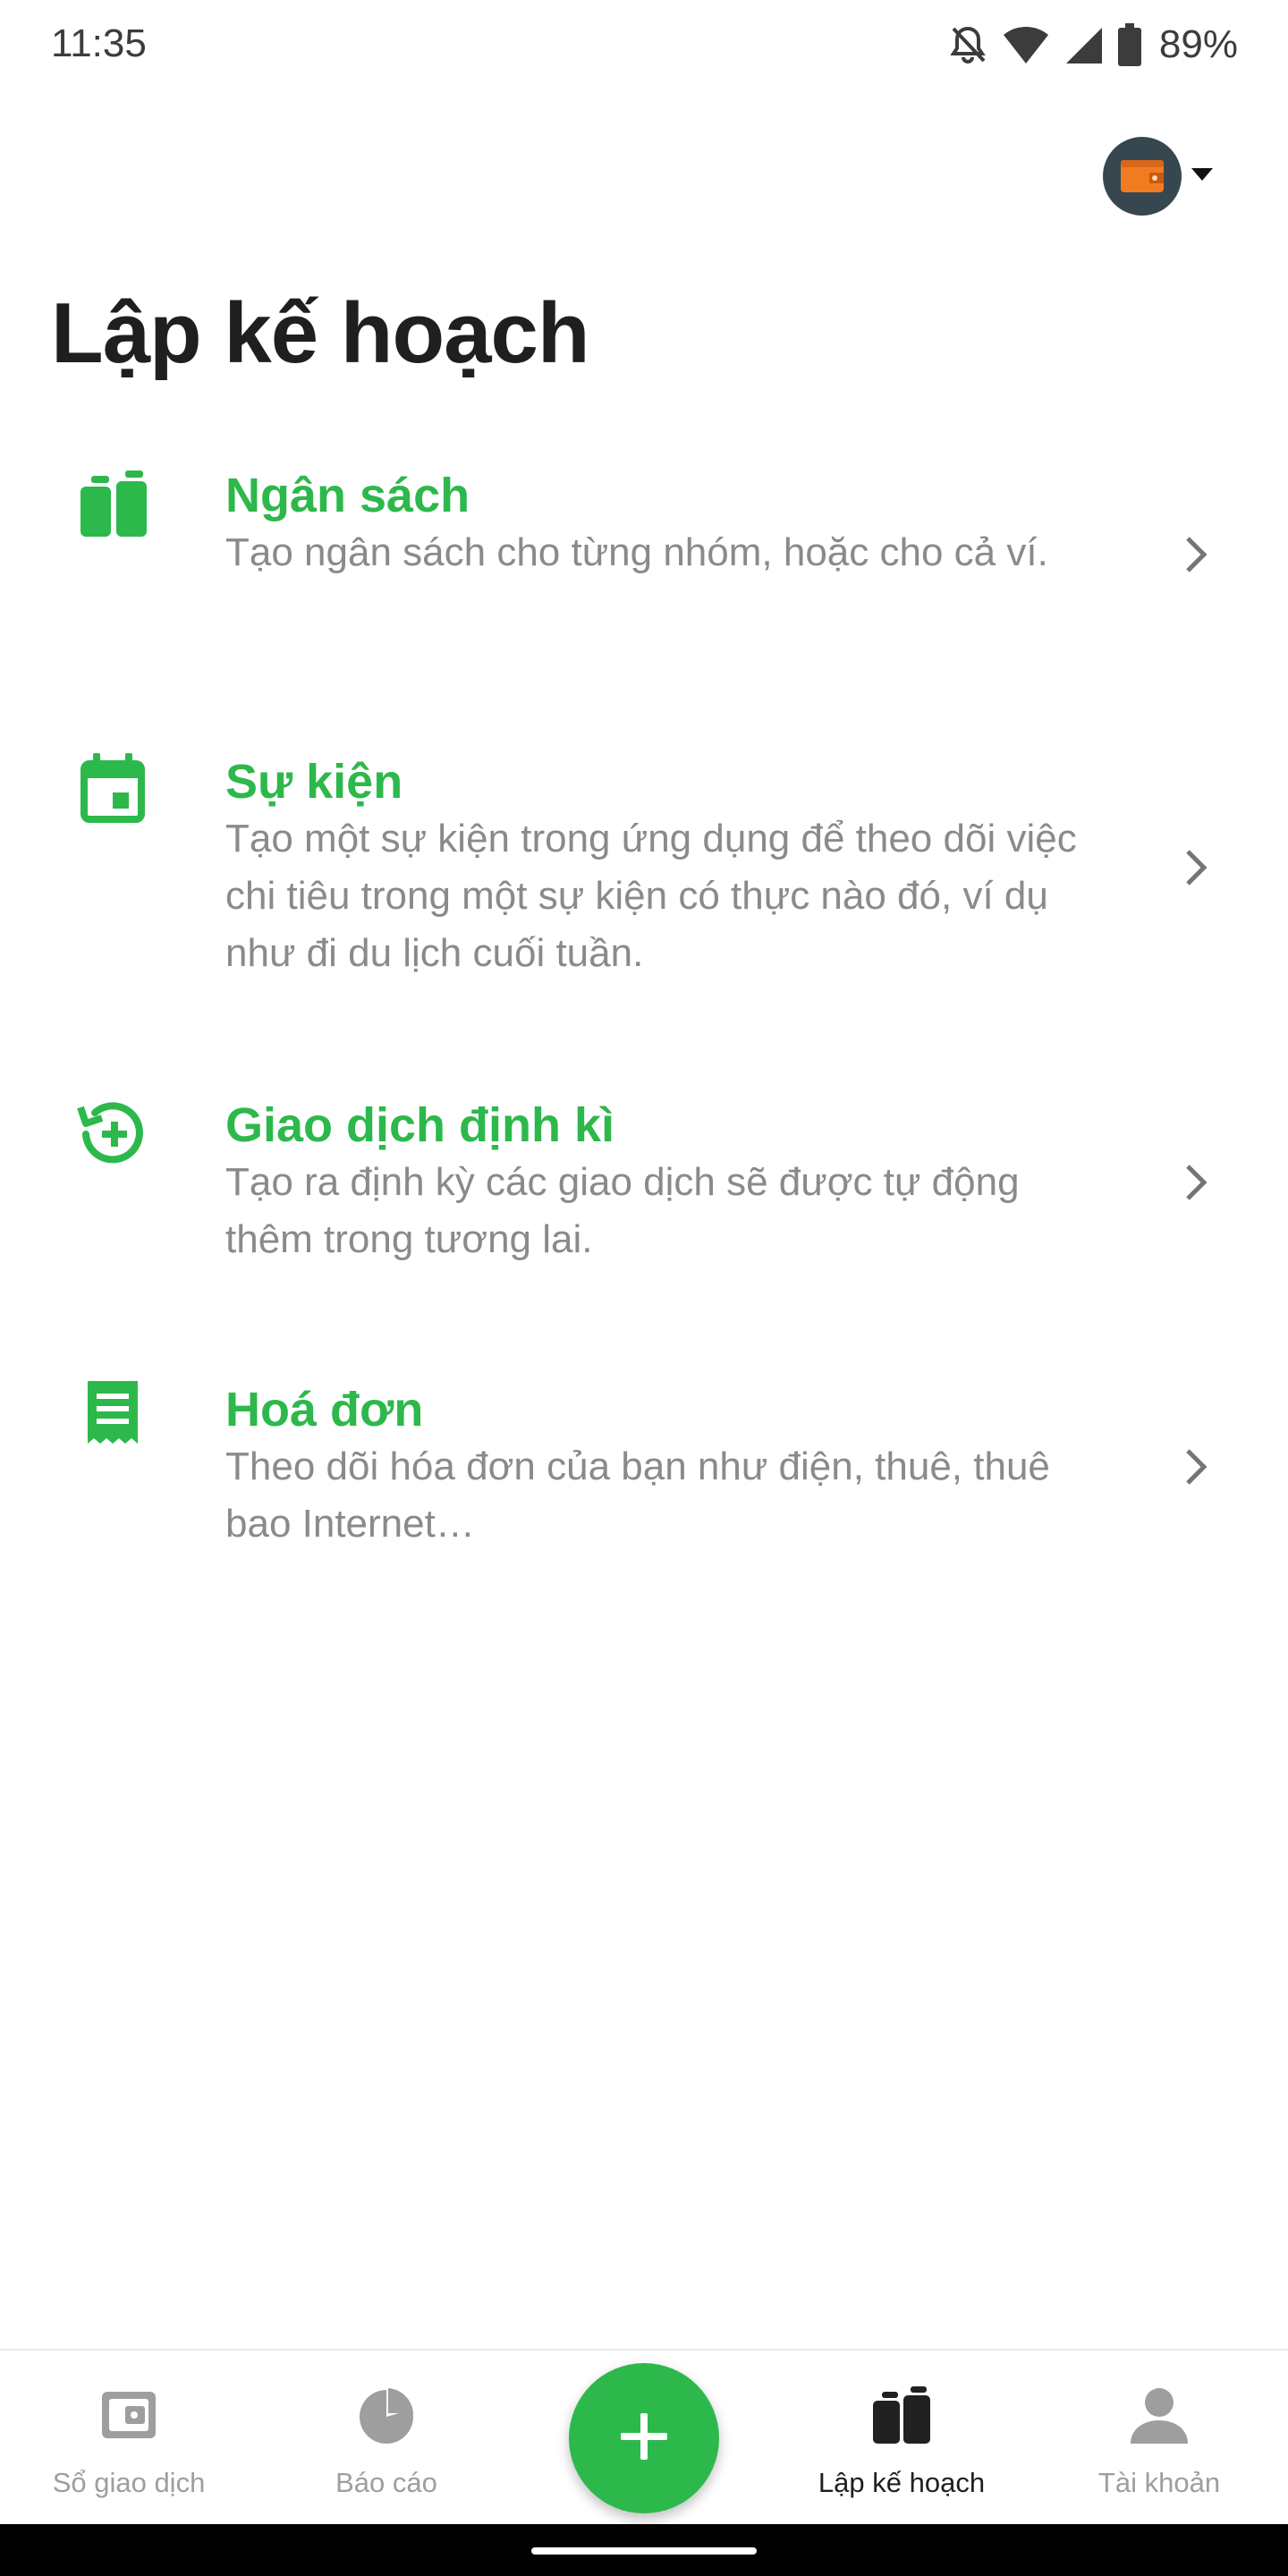  What do you see at coordinates (420, 1125) in the screenshot?
I see `menu-title: Giao dịch định kì` at bounding box center [420, 1125].